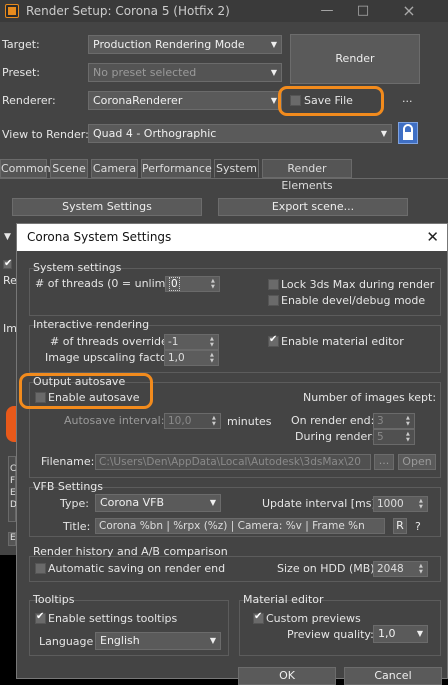  I want to click on vfb-title-label: Title:, so click(77, 526).